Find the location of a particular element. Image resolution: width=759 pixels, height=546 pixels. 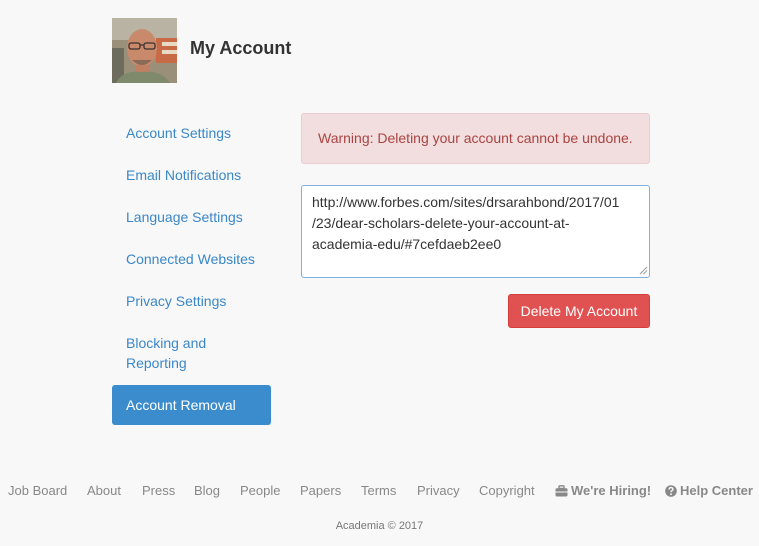

footer-link-terms: Terms is located at coordinates (378, 490).